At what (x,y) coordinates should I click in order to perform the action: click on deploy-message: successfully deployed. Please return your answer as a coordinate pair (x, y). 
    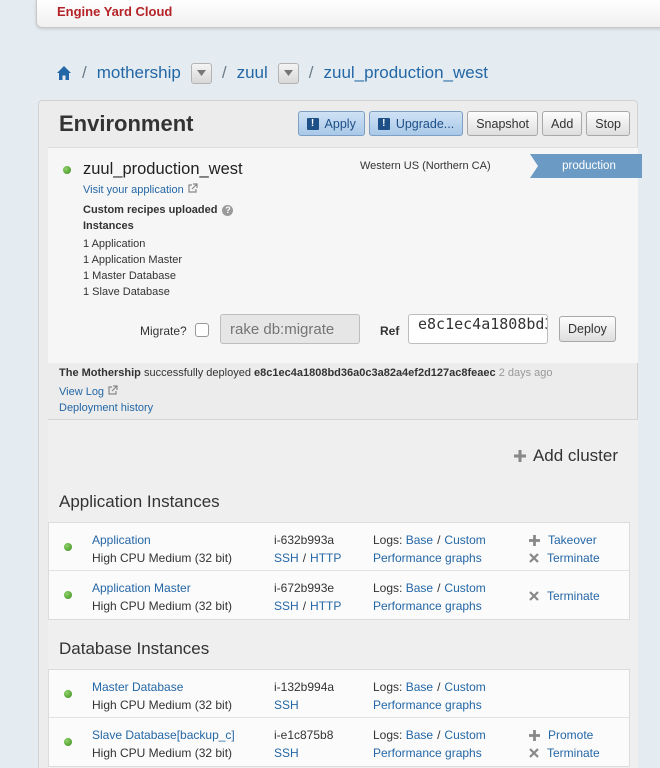
    Looking at the image, I should click on (197, 373).